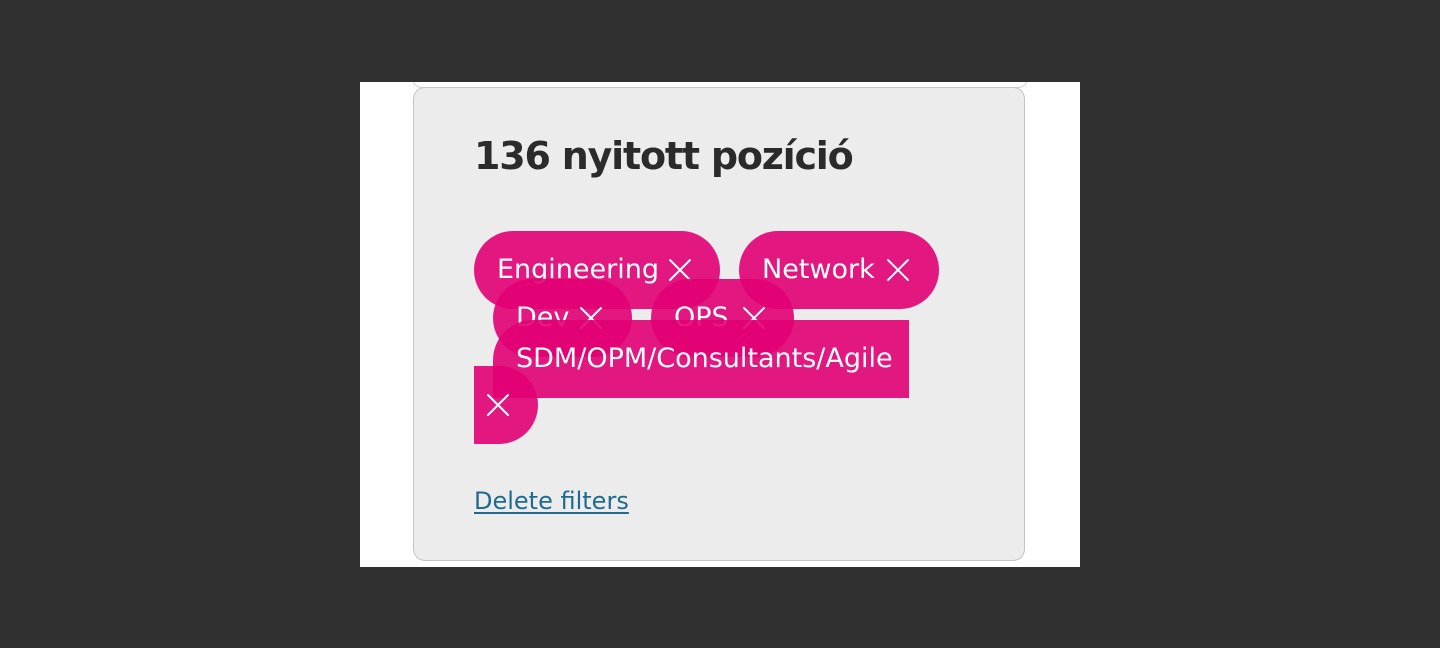  Describe the element at coordinates (704, 358) in the screenshot. I see `filter-chip-label: SDM/OPM/Consultants/Agile` at that location.